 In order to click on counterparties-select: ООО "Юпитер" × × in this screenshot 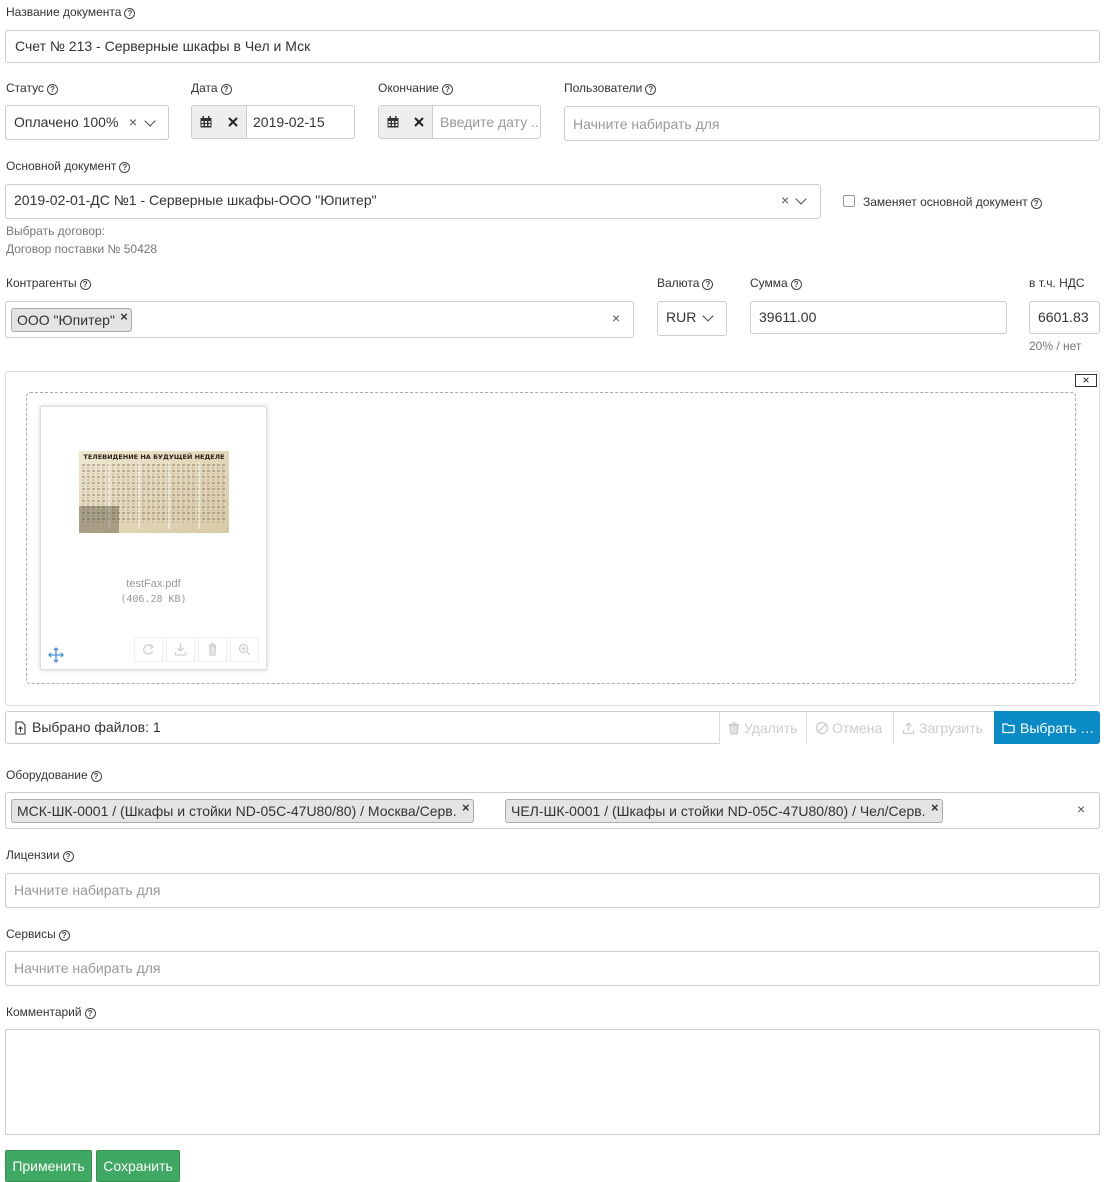, I will do `click(319, 319)`.